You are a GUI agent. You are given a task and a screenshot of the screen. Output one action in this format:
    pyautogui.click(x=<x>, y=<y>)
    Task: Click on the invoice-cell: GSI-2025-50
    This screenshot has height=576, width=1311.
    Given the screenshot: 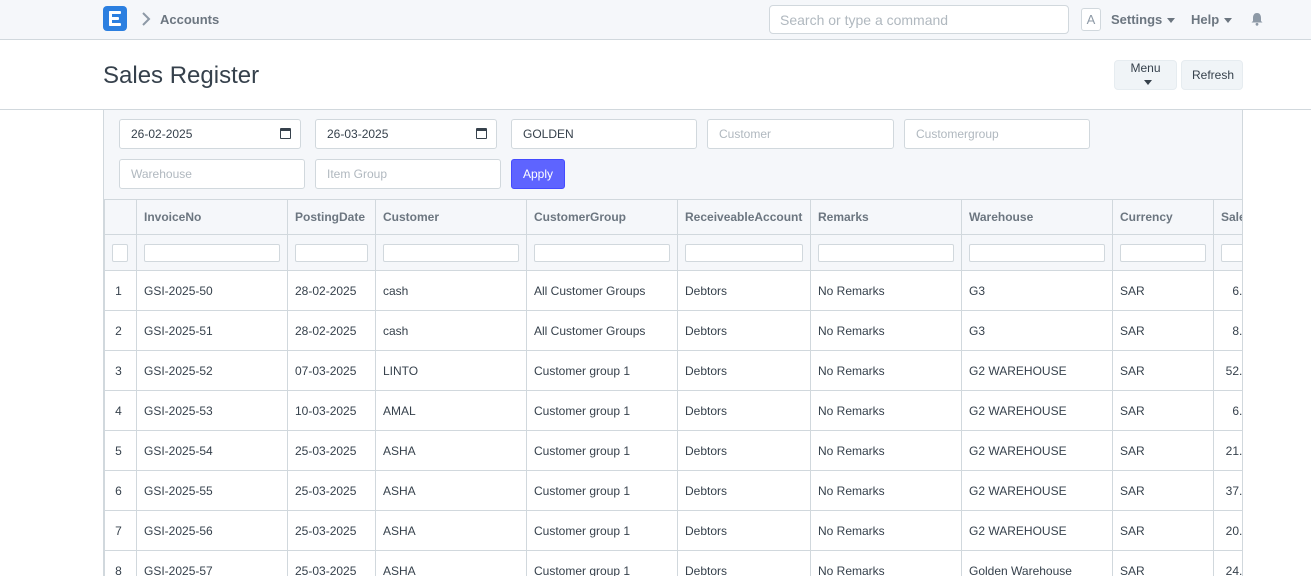 What is the action you would take?
    pyautogui.click(x=212, y=290)
    